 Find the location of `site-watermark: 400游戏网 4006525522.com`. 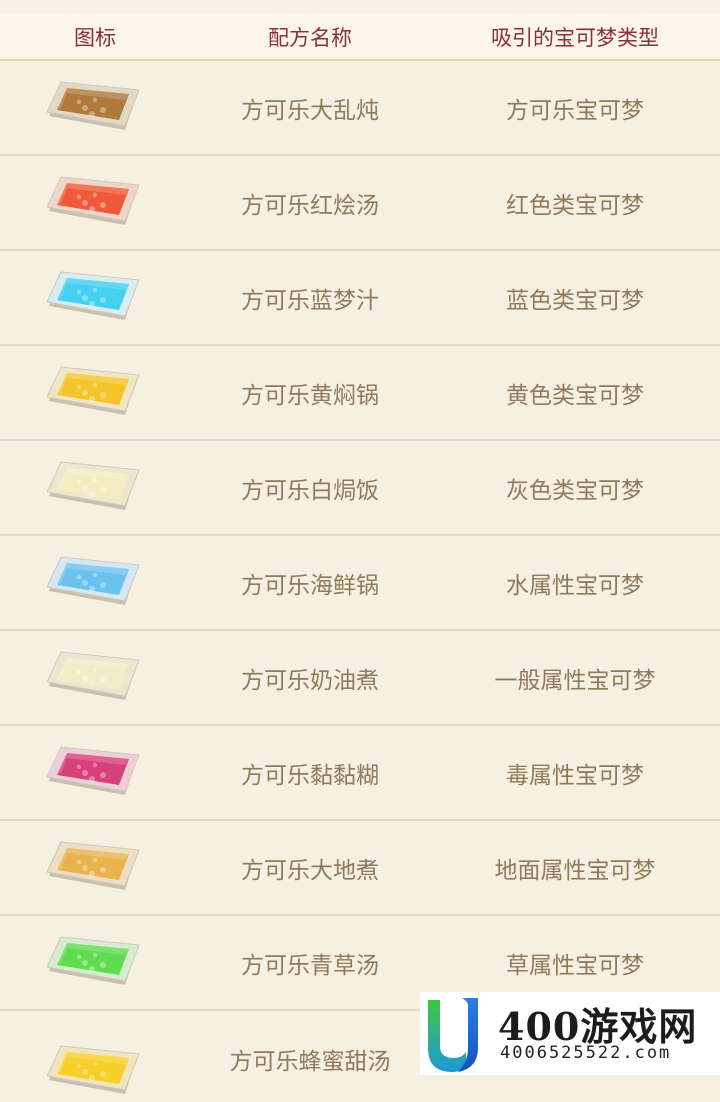

site-watermark: 400游戏网 4006525522.com is located at coordinates (570, 1033).